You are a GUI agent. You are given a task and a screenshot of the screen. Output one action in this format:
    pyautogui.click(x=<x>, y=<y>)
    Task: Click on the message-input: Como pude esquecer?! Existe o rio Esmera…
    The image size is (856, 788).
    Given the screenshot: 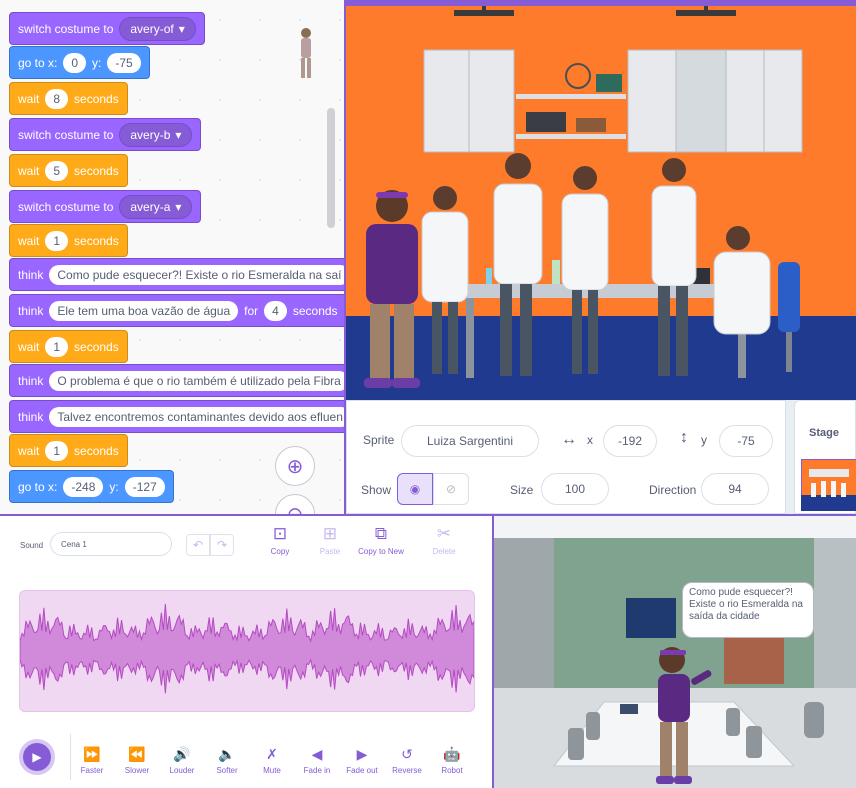 What is the action you would take?
    pyautogui.click(x=196, y=274)
    